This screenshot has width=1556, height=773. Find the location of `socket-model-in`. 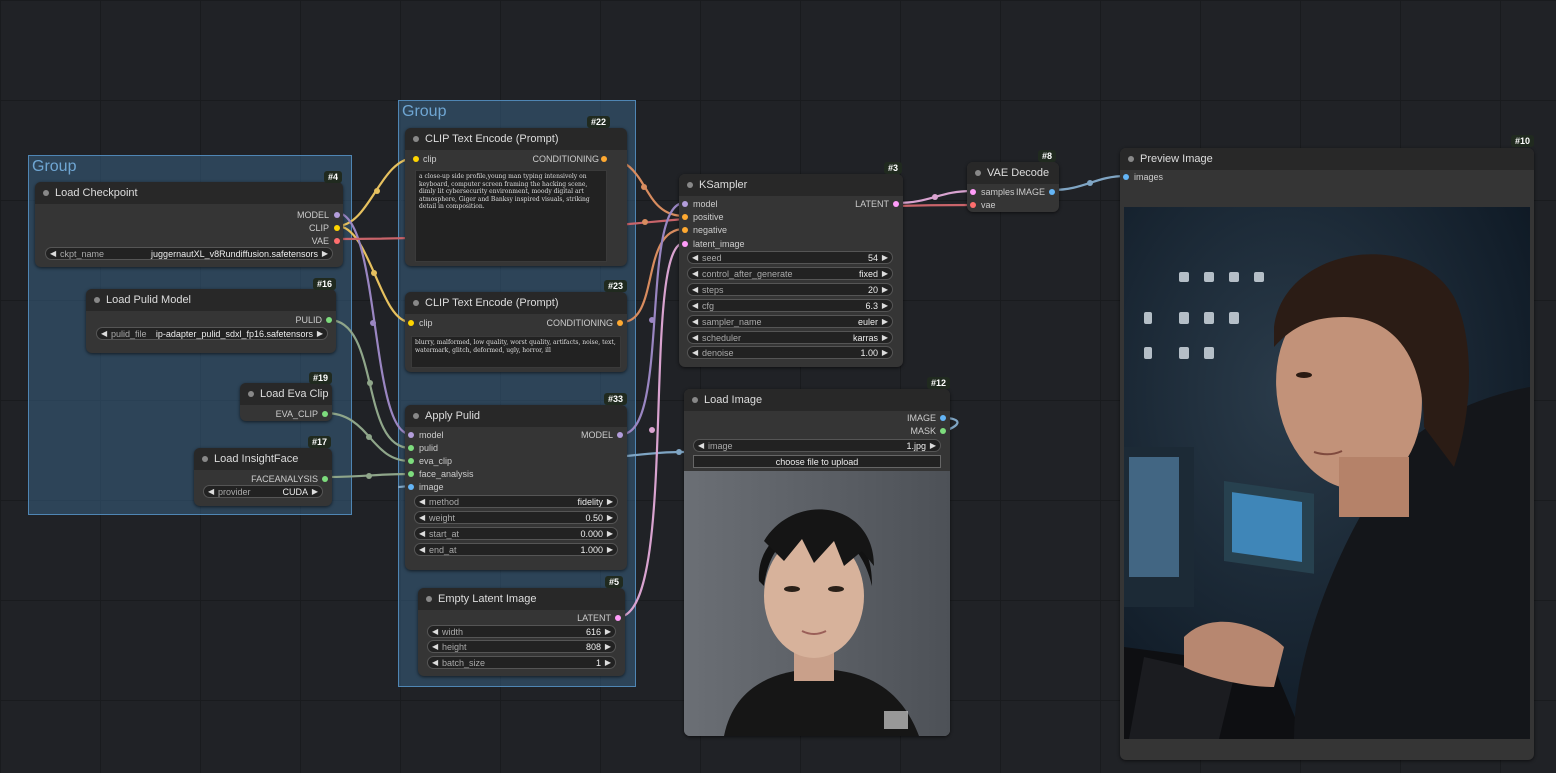

socket-model-in is located at coordinates (411, 435).